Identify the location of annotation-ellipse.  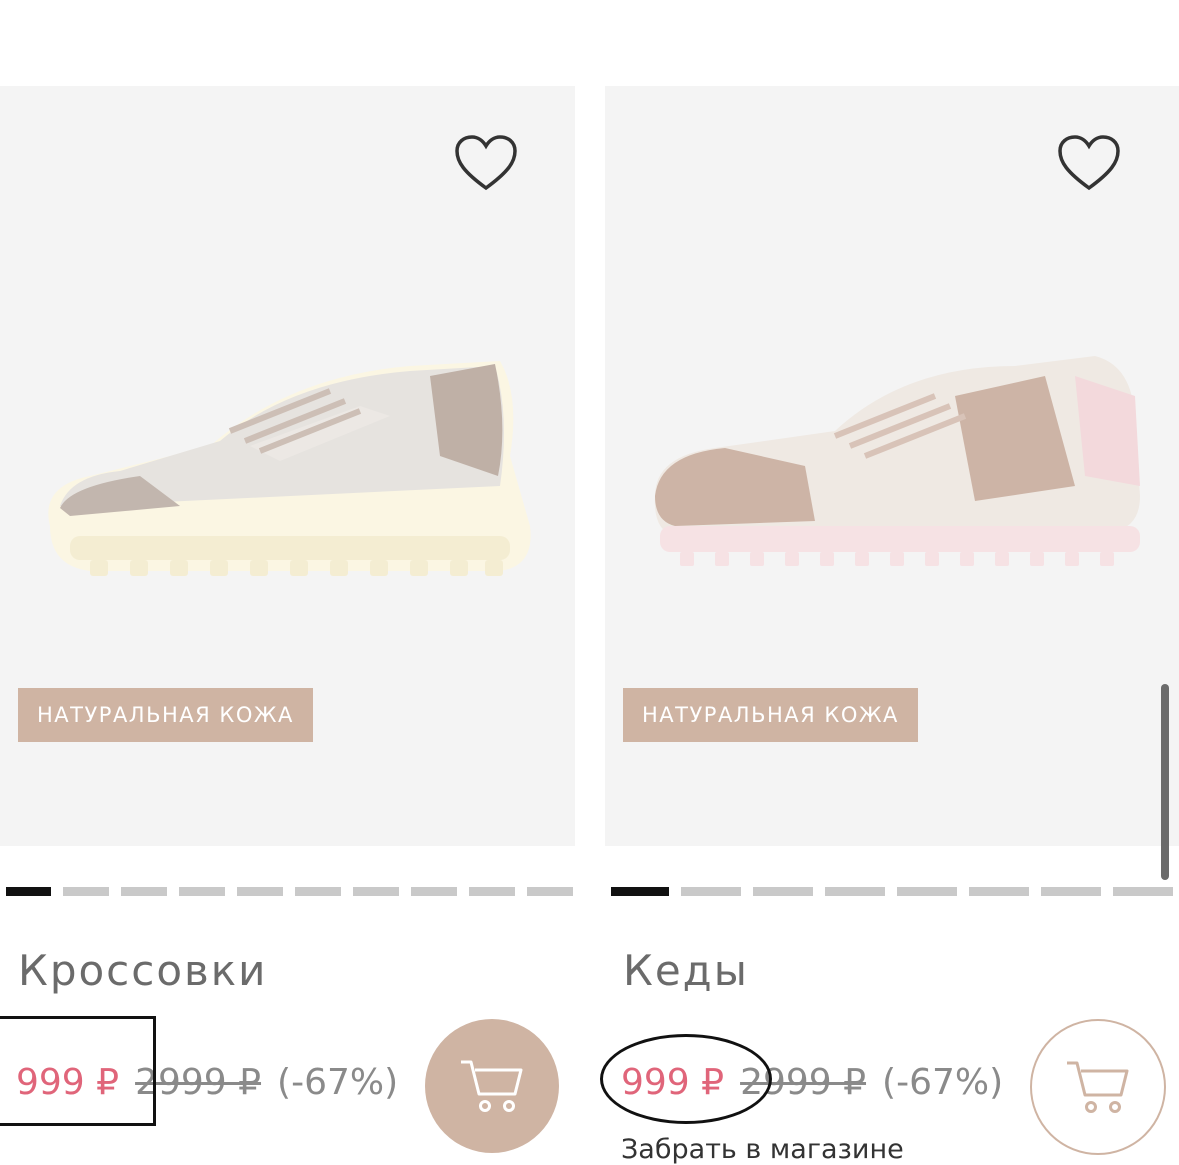
(686, 1079).